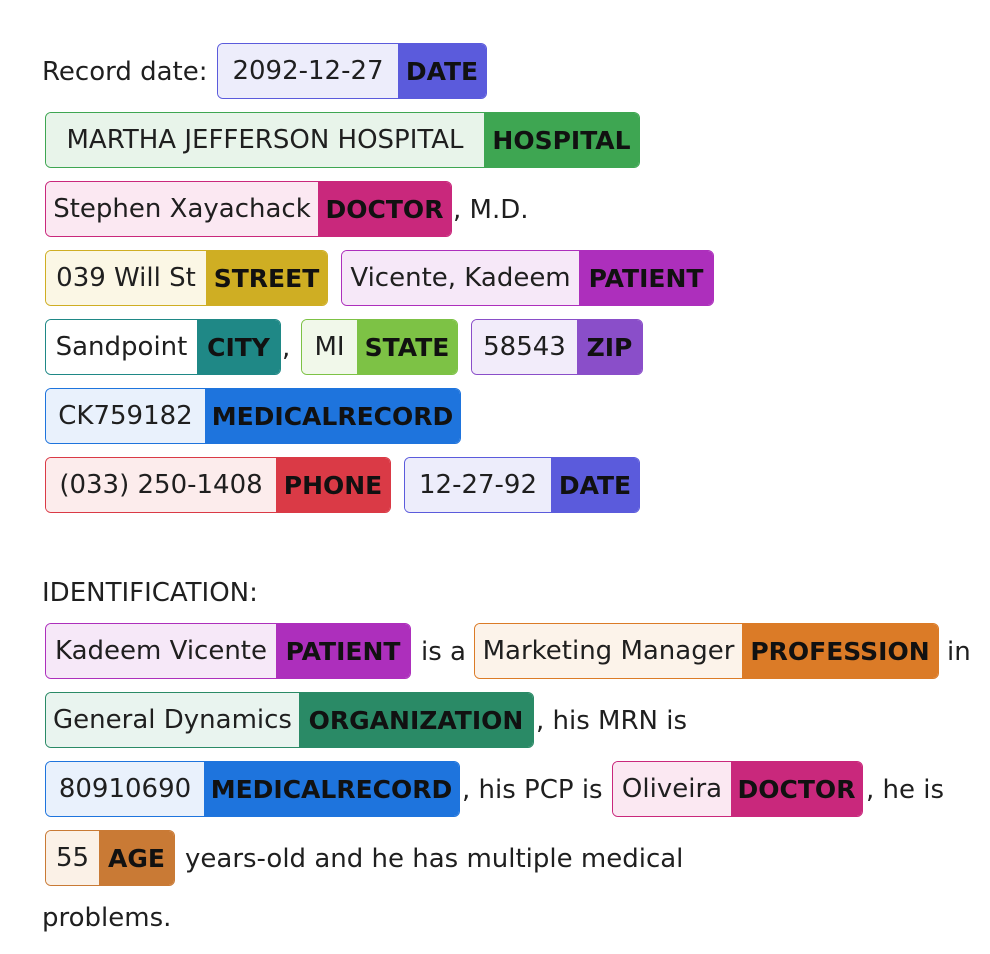  I want to click on entity-date: 12-27-92 DATE, so click(522, 485).